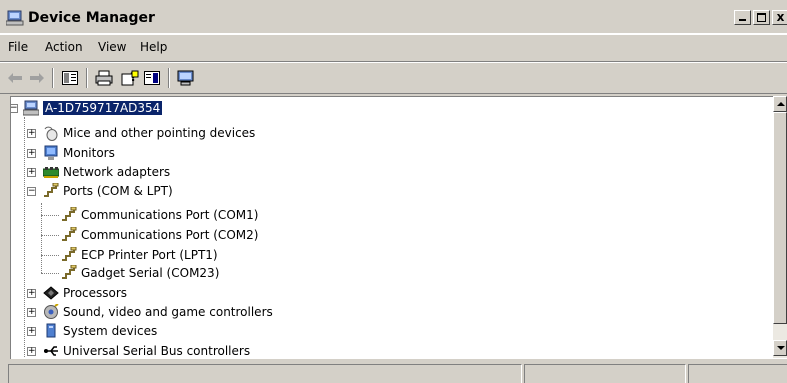  Describe the element at coordinates (117, 172) in the screenshot. I see `tree-item-label: Network adapters` at that location.